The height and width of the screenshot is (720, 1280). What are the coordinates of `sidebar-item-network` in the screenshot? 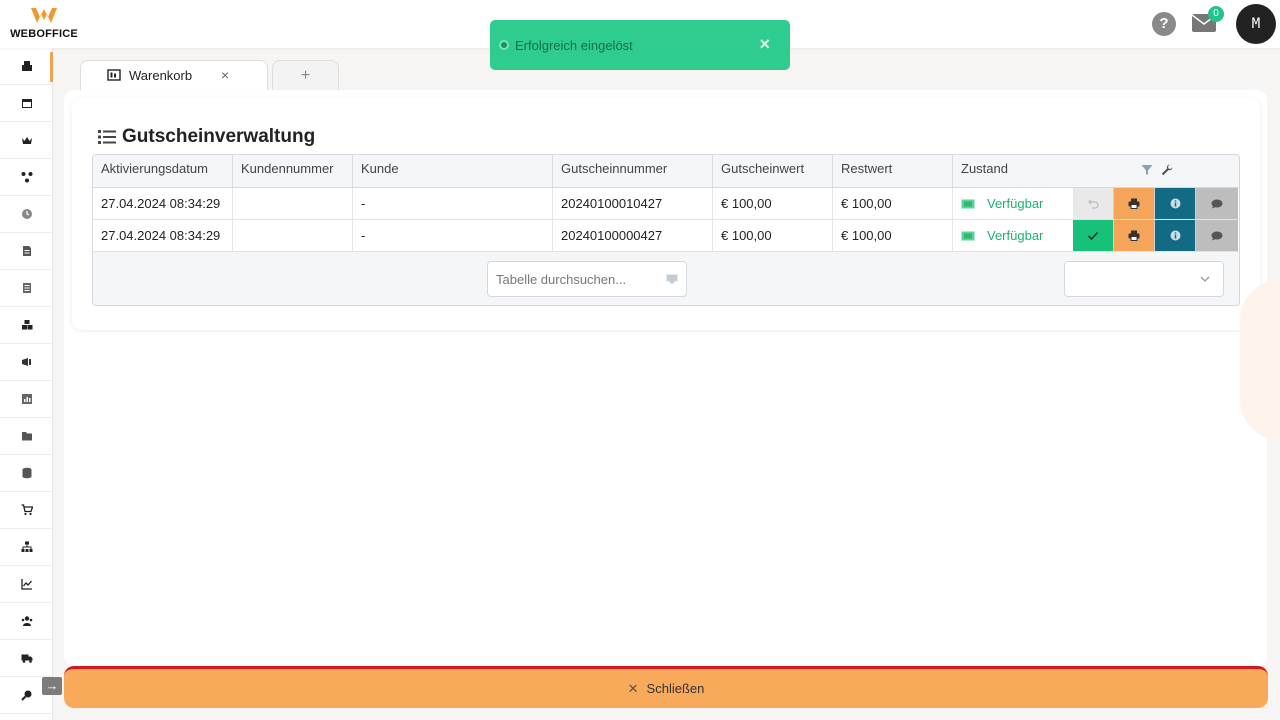 It's located at (26, 177).